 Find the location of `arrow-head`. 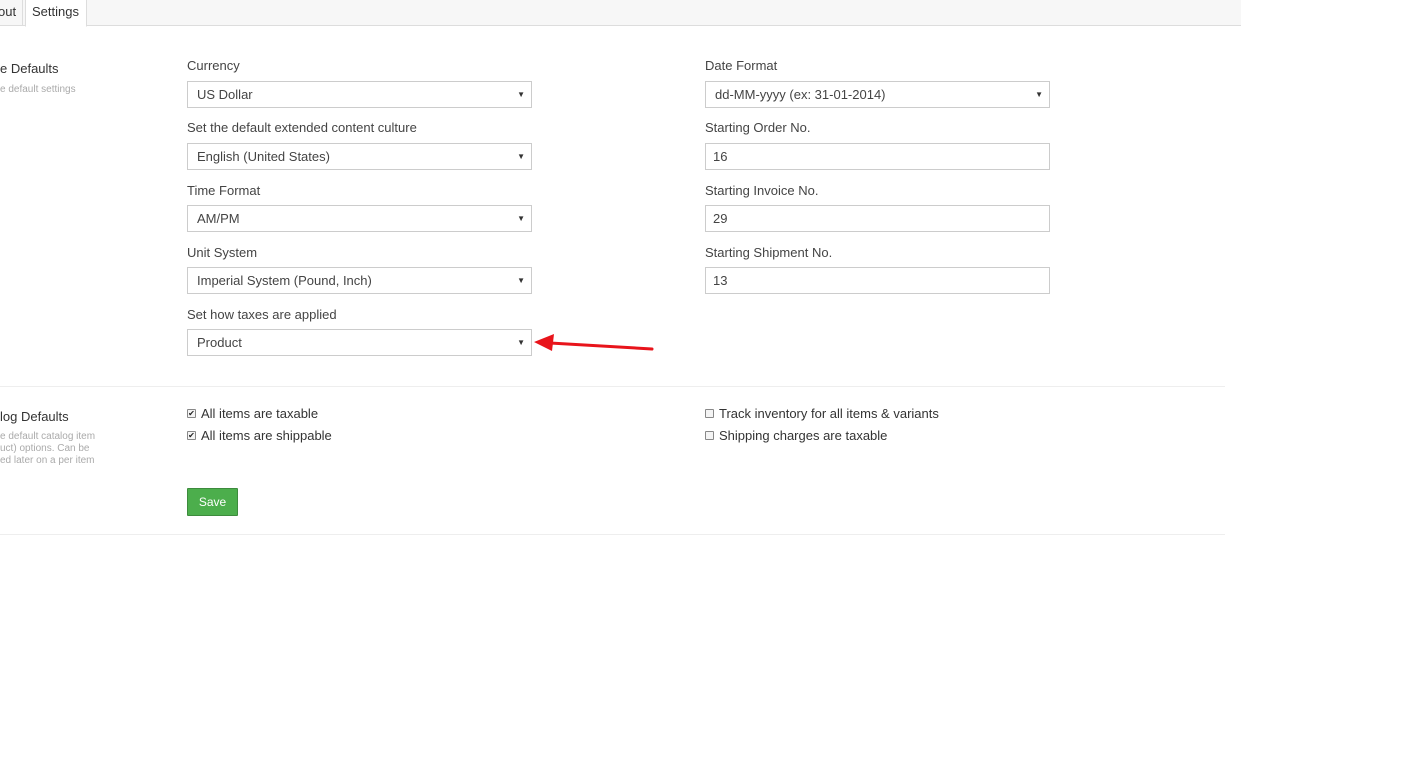

arrow-head is located at coordinates (544, 342).